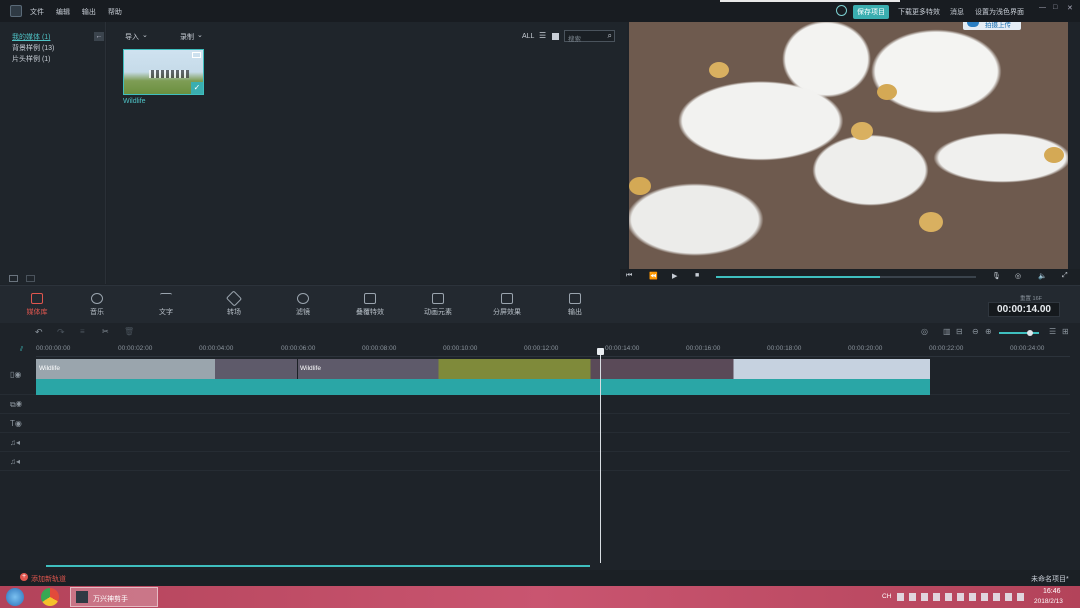  Describe the element at coordinates (63, 12) in the screenshot. I see `menu-edit: 编辑` at that location.